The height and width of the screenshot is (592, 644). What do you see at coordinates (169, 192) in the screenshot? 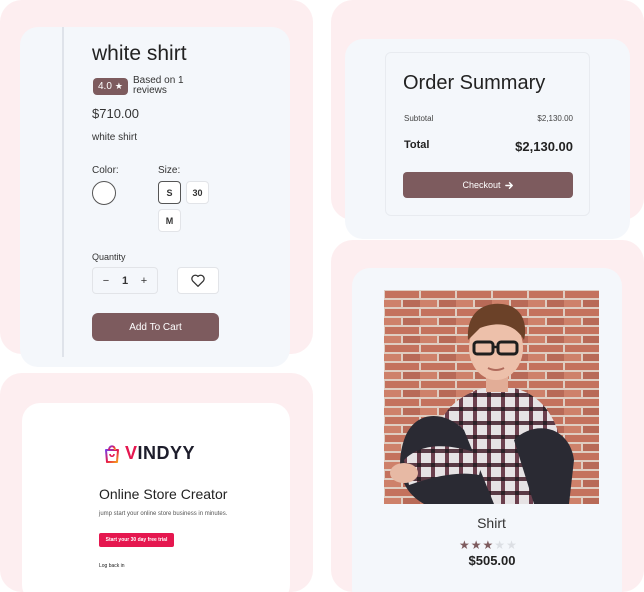
I see `size-option-s: S` at bounding box center [169, 192].